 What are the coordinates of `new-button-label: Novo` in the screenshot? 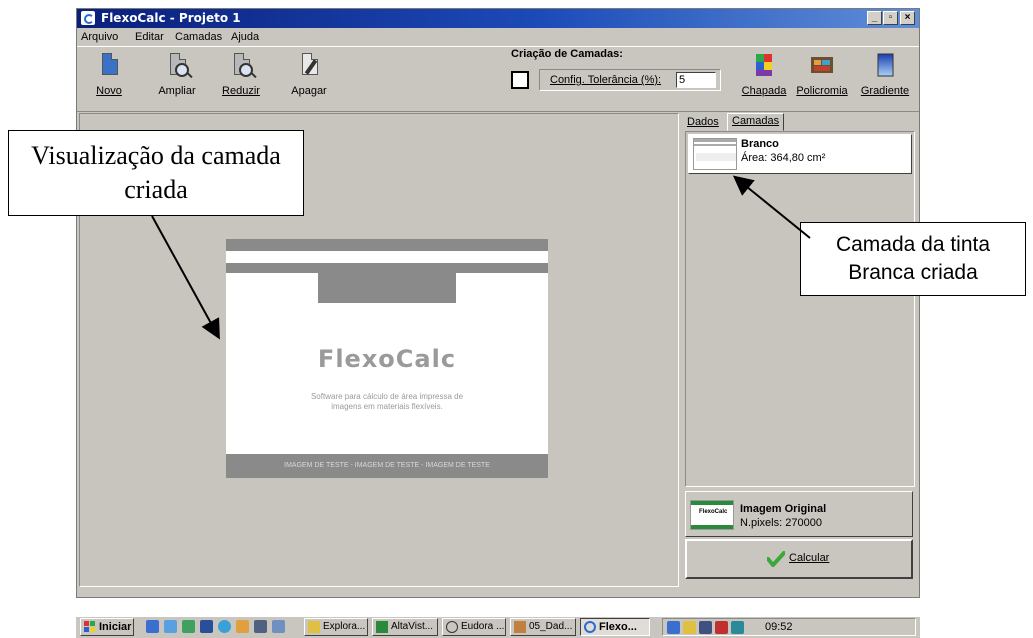 It's located at (109, 91).